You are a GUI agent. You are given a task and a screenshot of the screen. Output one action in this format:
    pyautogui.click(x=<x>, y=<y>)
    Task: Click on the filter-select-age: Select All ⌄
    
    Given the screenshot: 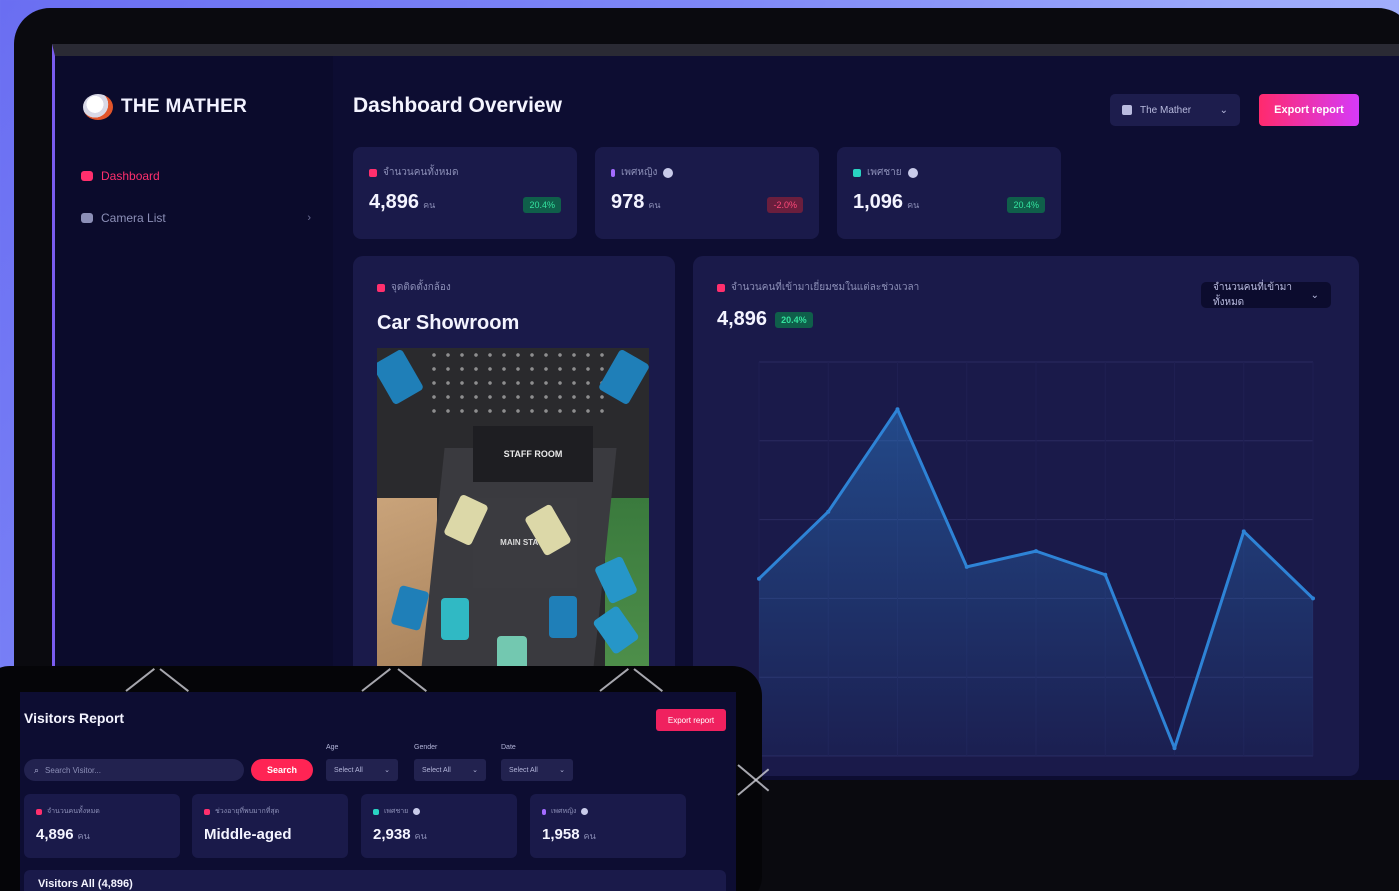 What is the action you would take?
    pyautogui.click(x=362, y=770)
    